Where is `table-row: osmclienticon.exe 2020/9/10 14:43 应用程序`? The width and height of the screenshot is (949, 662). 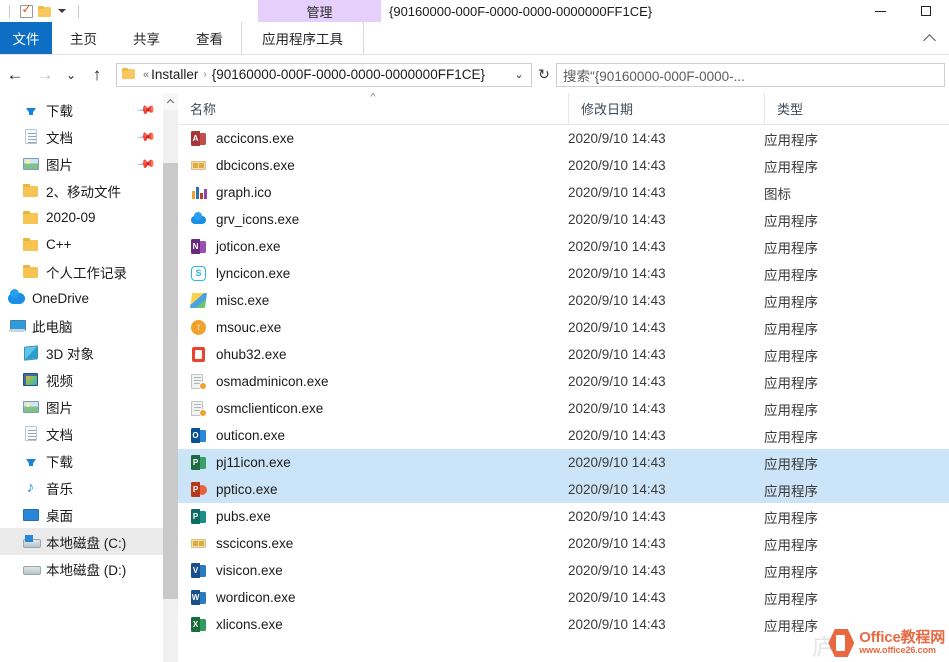
table-row: osmclienticon.exe 2020/9/10 14:43 应用程序 is located at coordinates (563, 408).